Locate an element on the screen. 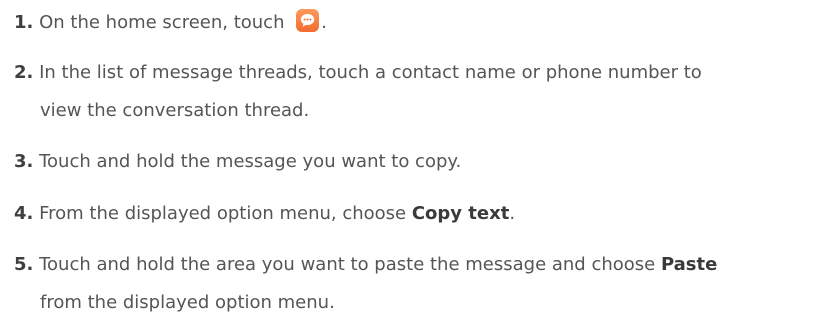 The width and height of the screenshot is (820, 329). messaging-app-icon is located at coordinates (308, 20).